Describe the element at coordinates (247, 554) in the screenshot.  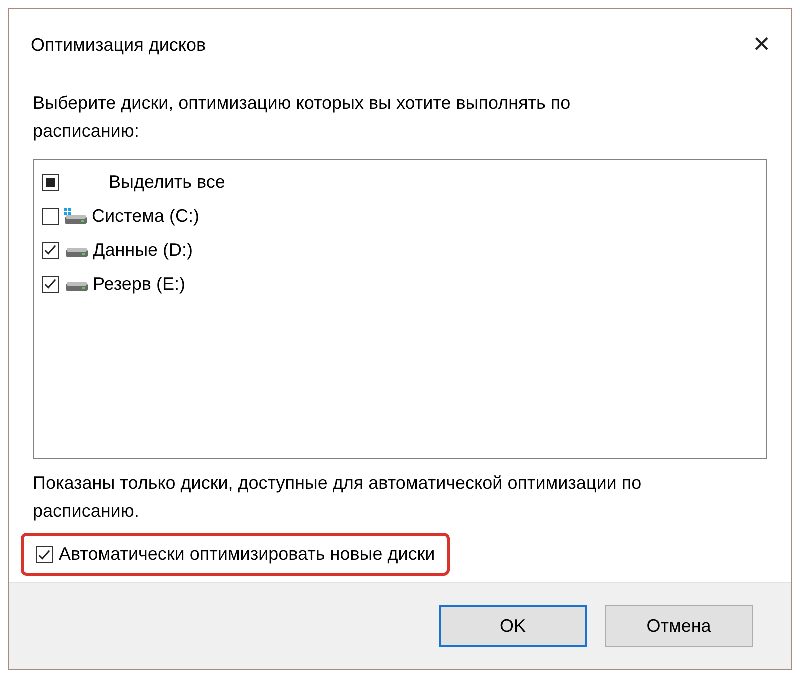
I see `checkbox-label: Автоматически оптимизировать новые диски` at that location.